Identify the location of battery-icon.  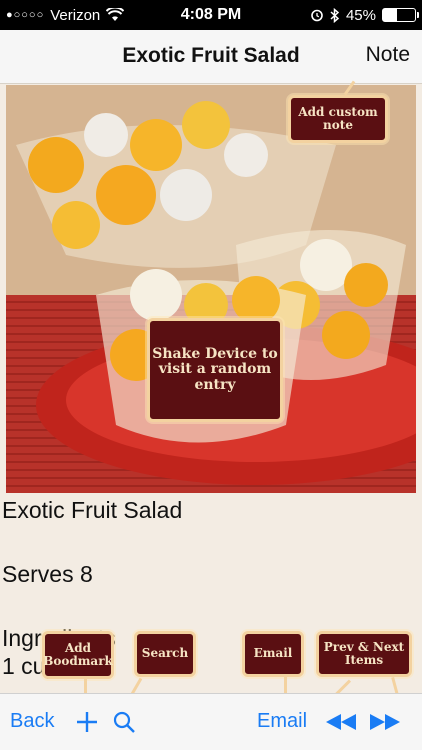
(400, 15).